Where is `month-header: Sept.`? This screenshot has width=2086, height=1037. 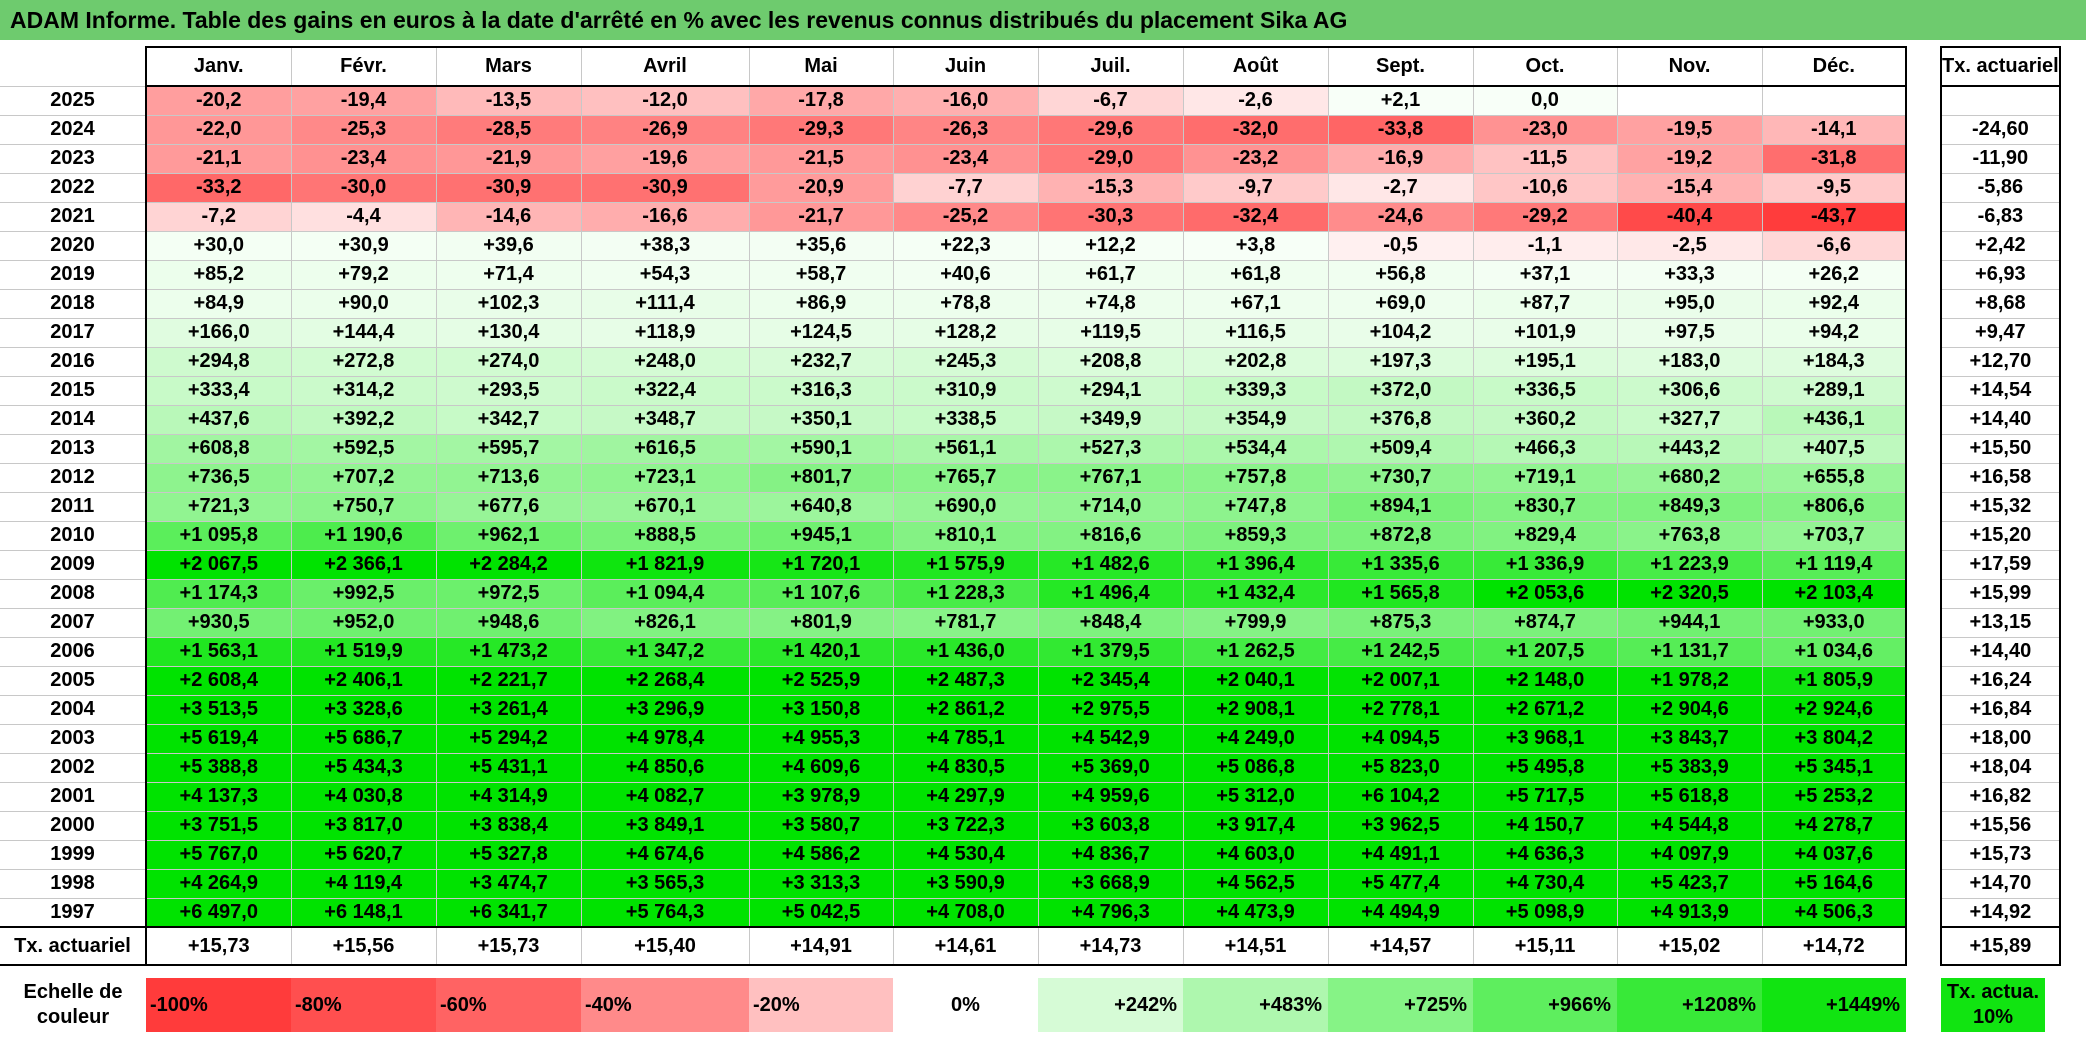 month-header: Sept. is located at coordinates (1400, 66).